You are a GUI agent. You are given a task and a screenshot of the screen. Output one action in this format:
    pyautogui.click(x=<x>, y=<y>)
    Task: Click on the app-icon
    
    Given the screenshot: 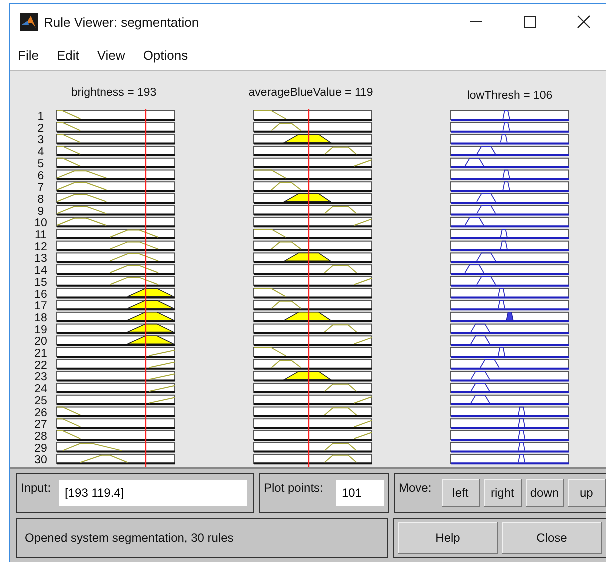 What is the action you would take?
    pyautogui.click(x=29, y=22)
    